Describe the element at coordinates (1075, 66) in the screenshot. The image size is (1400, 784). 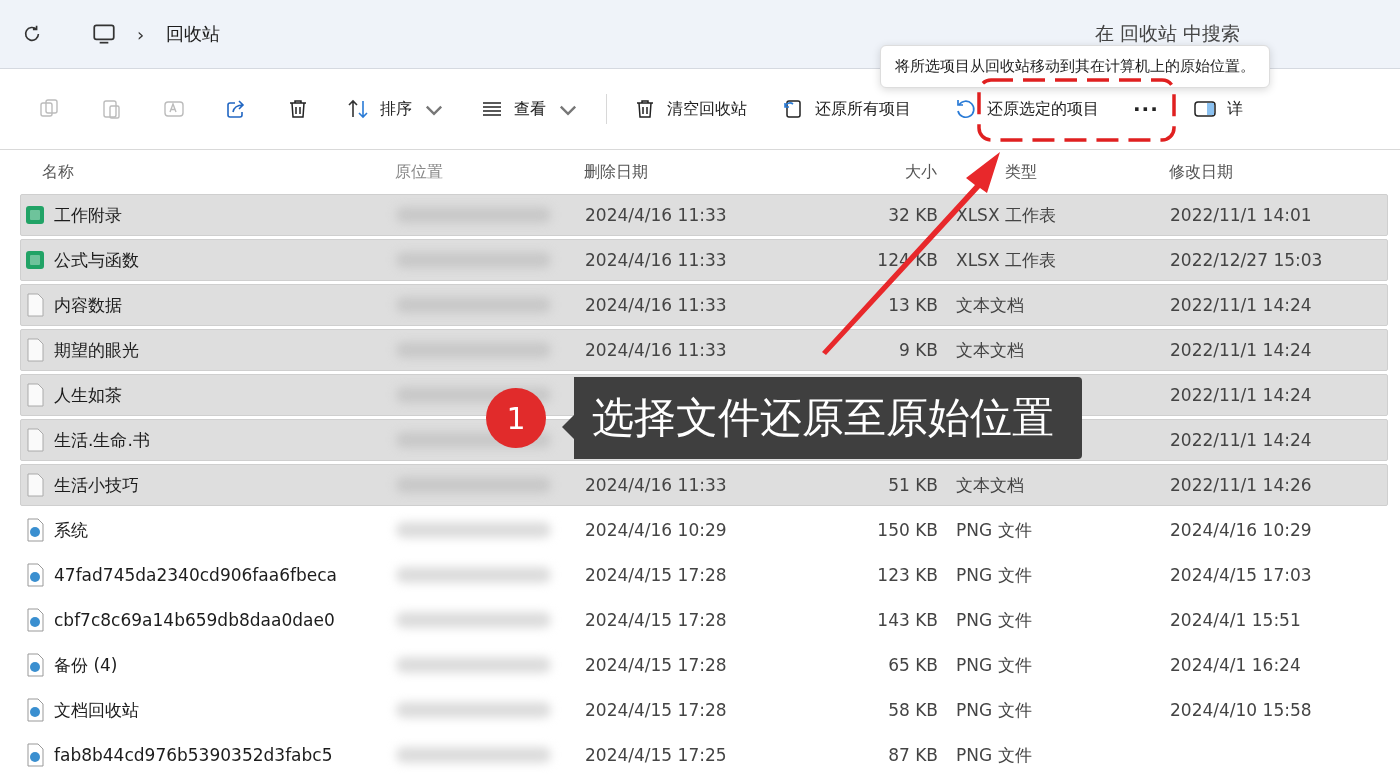
I see `tooltip: 将所选项目从回收站移动到其在计算机上的原始位置。` at that location.